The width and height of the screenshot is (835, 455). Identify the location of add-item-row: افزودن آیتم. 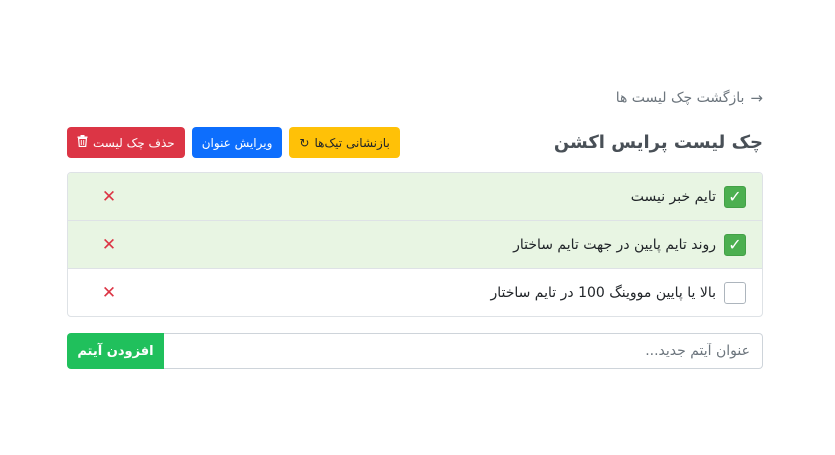
(415, 351).